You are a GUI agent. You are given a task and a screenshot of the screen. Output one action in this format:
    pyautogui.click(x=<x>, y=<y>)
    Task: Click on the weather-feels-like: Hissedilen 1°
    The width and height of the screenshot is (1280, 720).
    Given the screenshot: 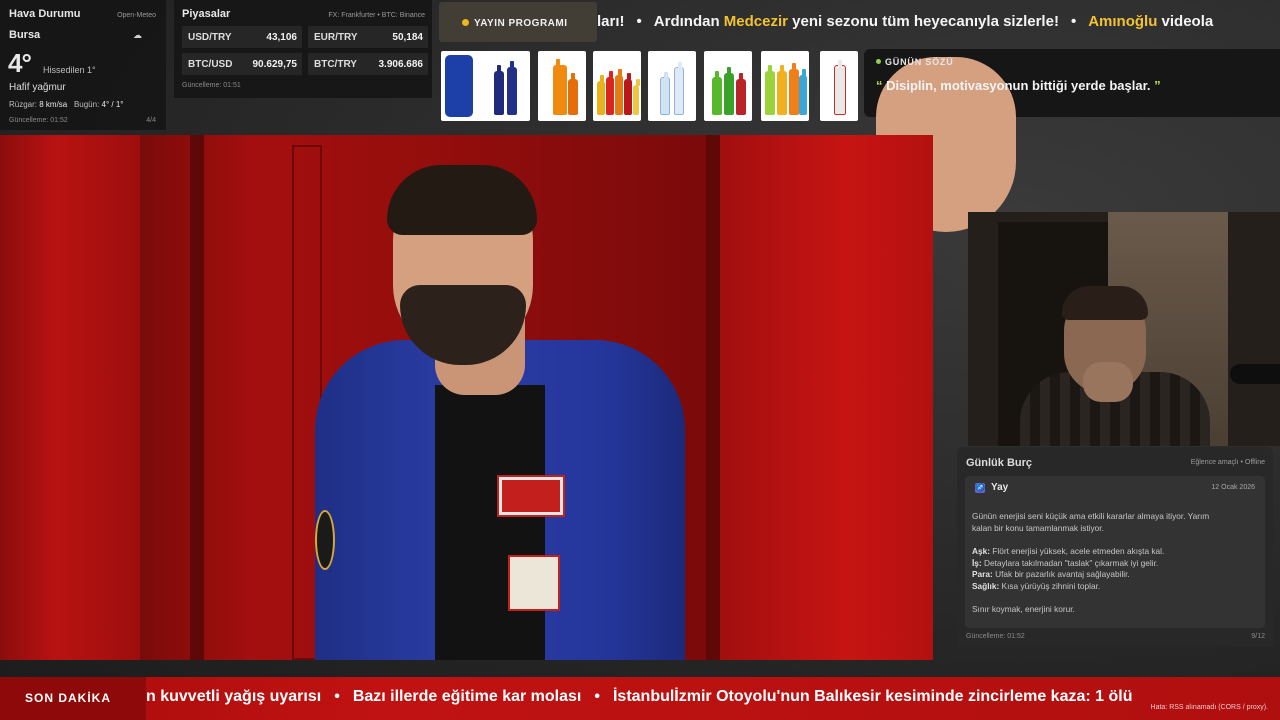 What is the action you would take?
    pyautogui.click(x=69, y=70)
    